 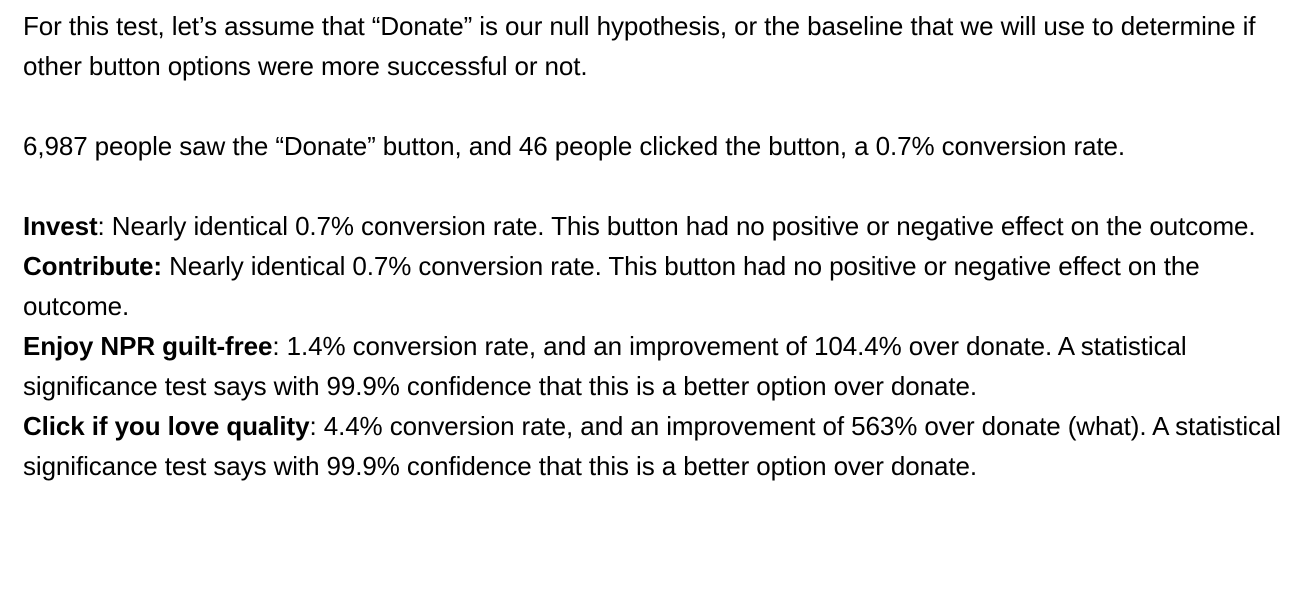 What do you see at coordinates (92, 266) in the screenshot?
I see `result-term: Contribute:` at bounding box center [92, 266].